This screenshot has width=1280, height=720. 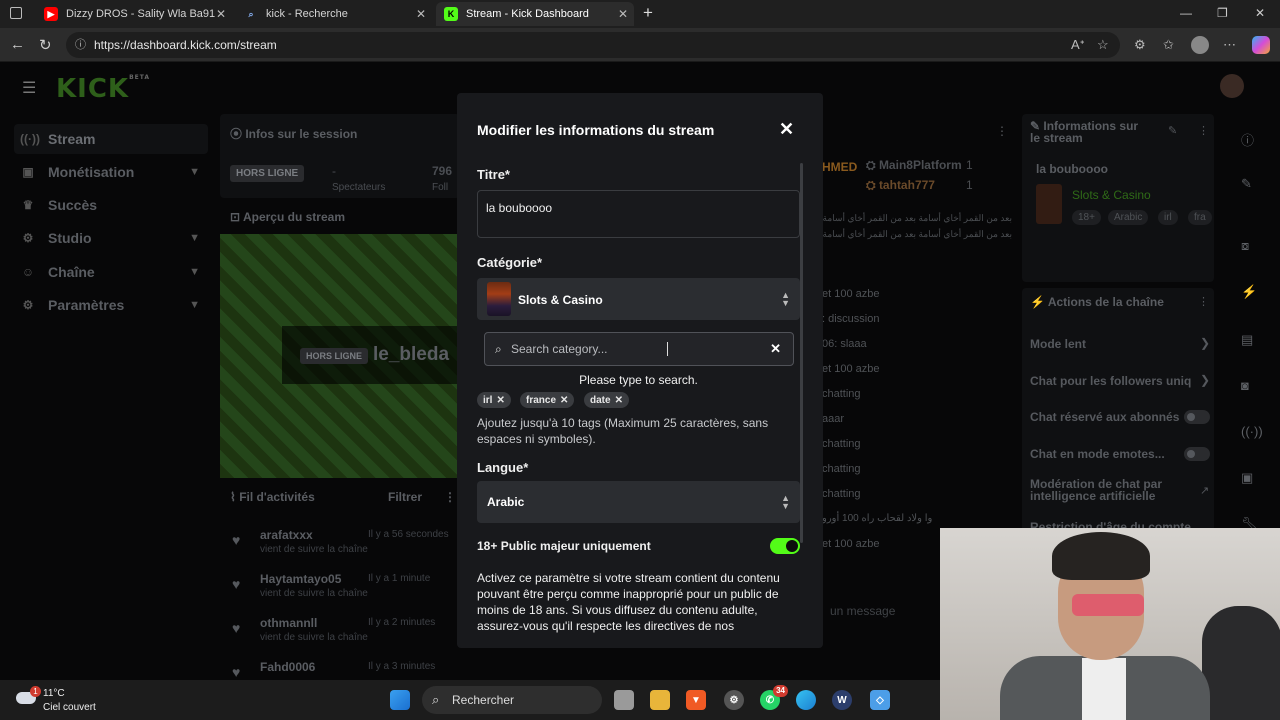 I want to click on user-avatar, so click(x=1232, y=86).